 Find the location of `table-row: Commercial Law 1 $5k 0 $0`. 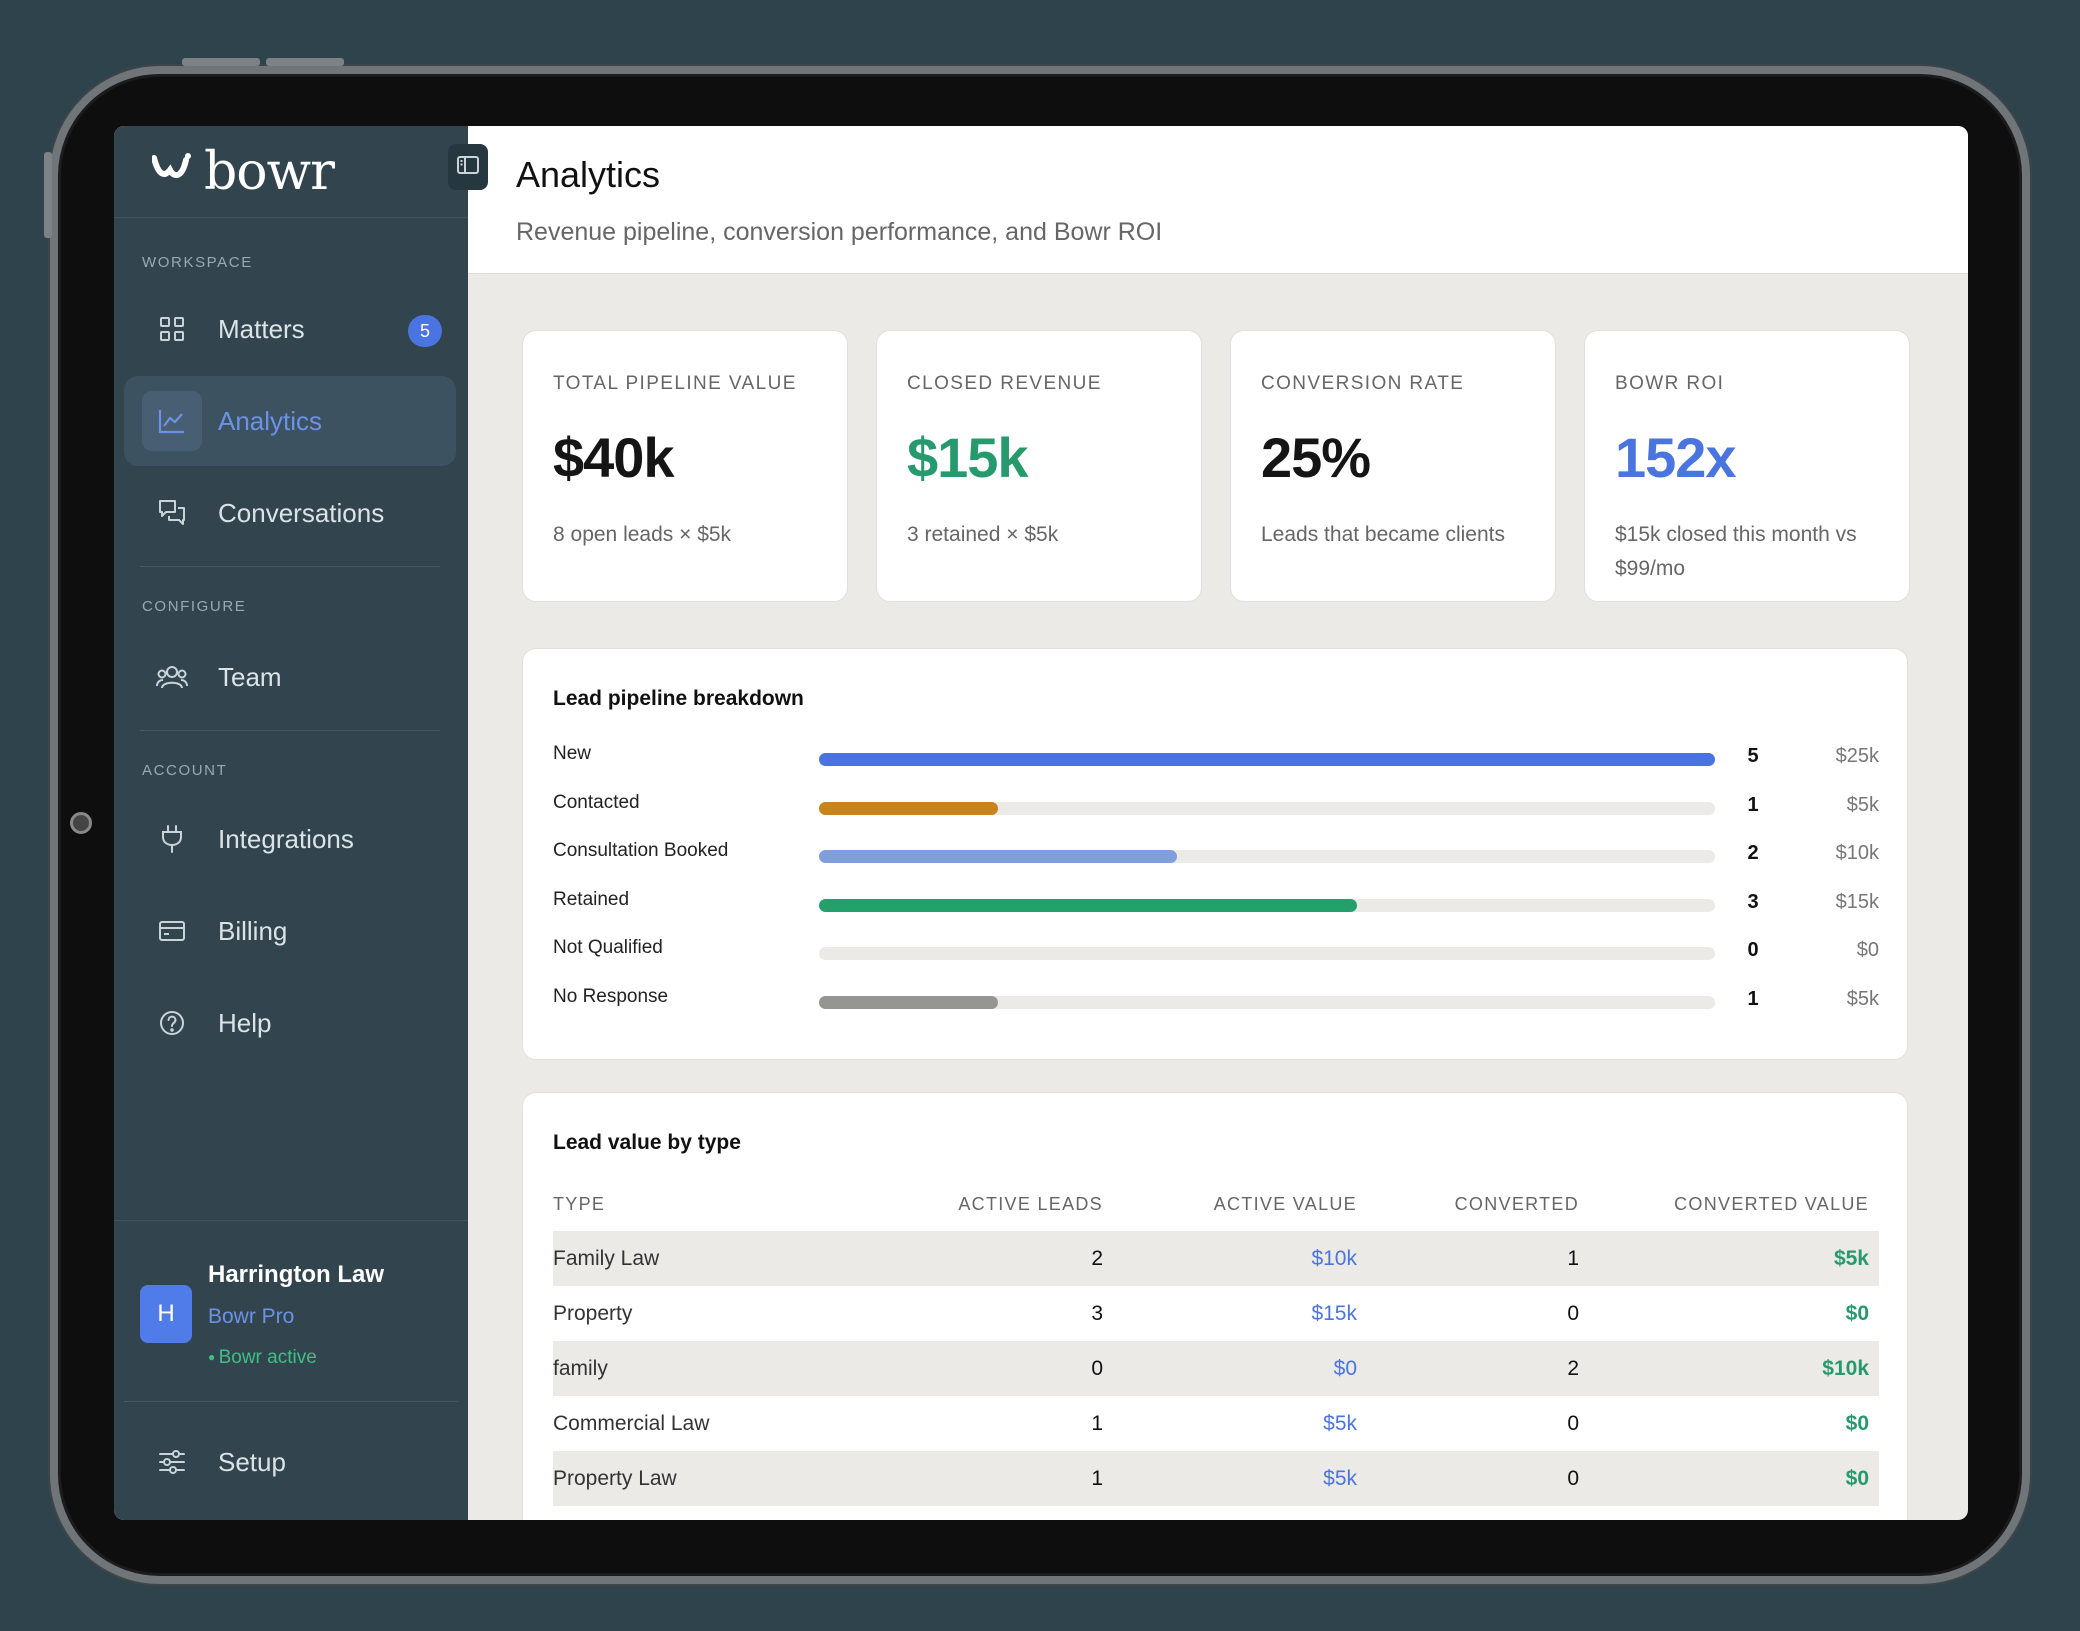

table-row: Commercial Law 1 $5k 0 $0 is located at coordinates (1216, 1423).